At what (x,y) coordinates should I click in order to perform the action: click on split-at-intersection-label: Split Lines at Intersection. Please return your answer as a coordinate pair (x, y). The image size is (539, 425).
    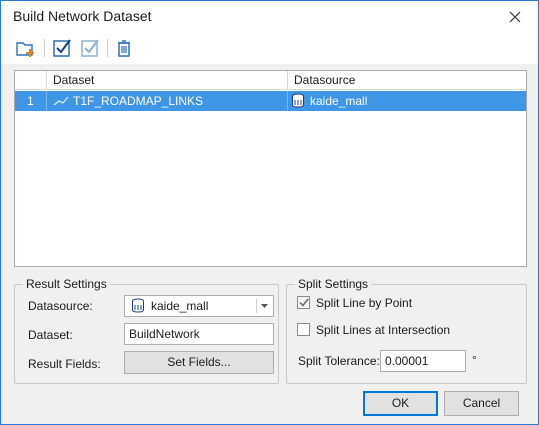
    Looking at the image, I should click on (383, 330).